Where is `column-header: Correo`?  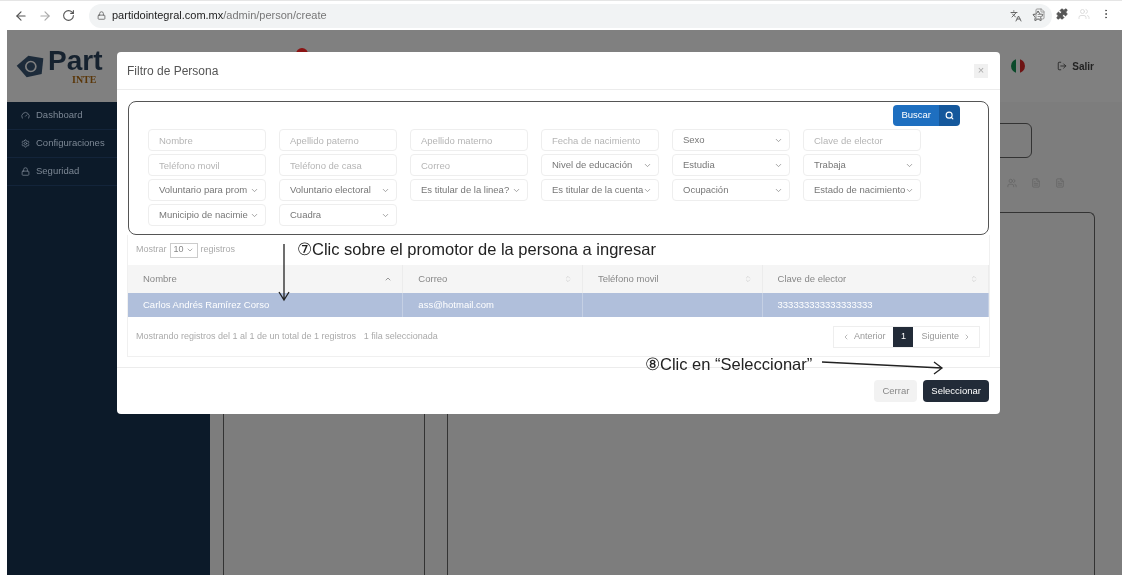 column-header: Correo is located at coordinates (433, 279).